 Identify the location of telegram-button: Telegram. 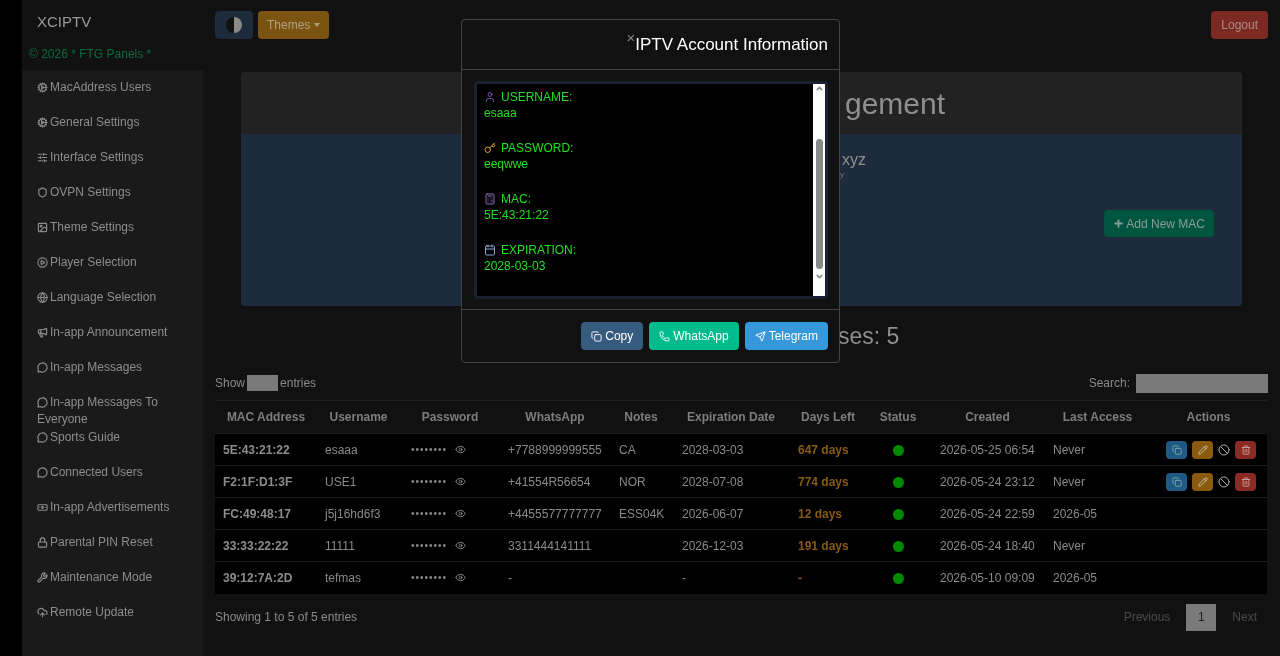
(786, 336).